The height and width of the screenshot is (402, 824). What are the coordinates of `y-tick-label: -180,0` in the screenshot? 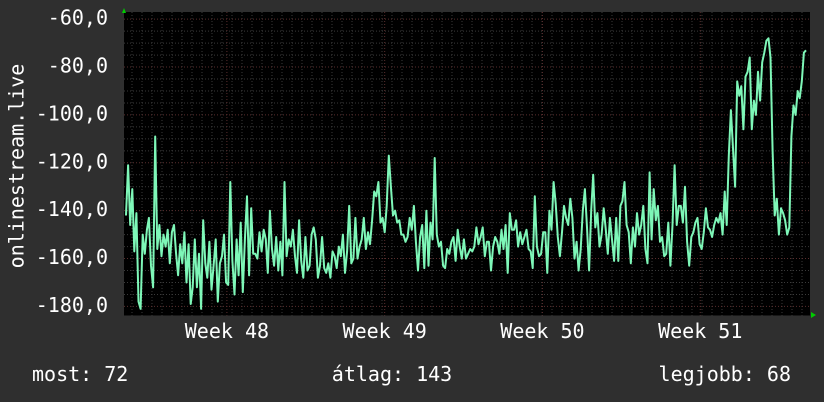 It's located at (72, 305).